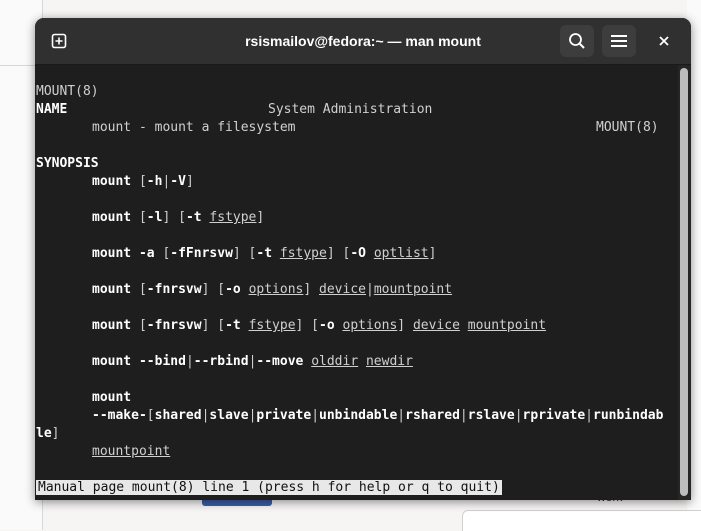 This screenshot has width=701, height=531. I want to click on search-icon, so click(577, 41).